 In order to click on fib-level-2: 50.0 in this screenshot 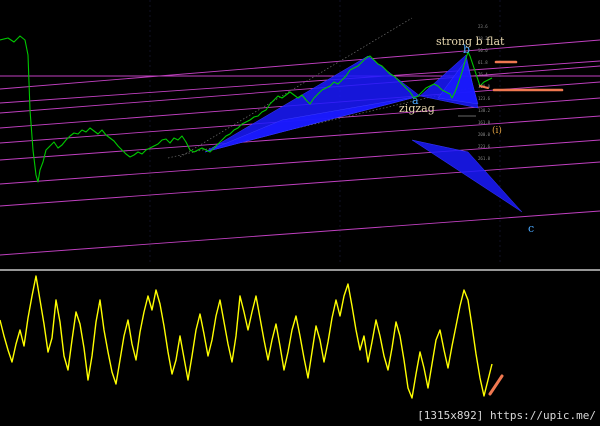, I will do `click(483, 50)`.